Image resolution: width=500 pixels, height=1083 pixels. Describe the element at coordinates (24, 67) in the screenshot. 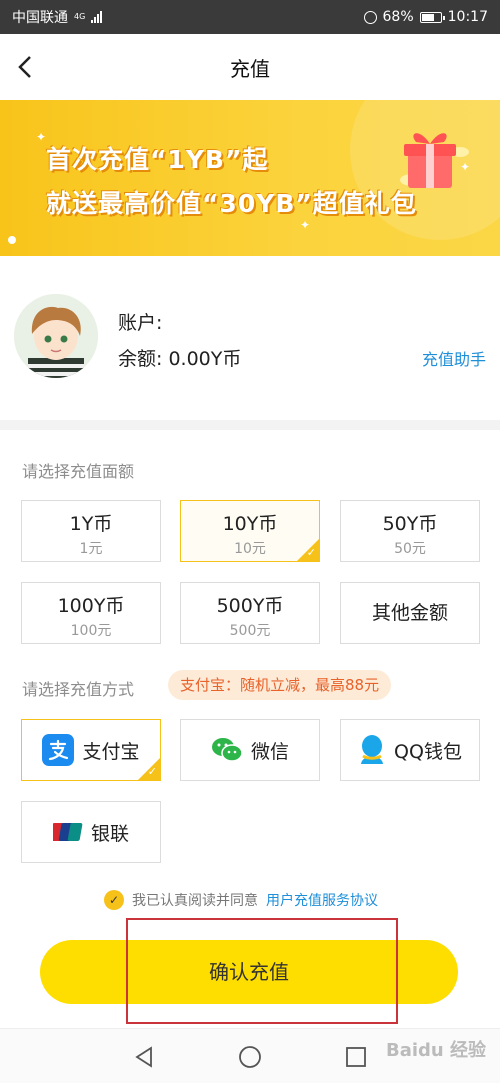

I see `chevron-left-icon` at that location.